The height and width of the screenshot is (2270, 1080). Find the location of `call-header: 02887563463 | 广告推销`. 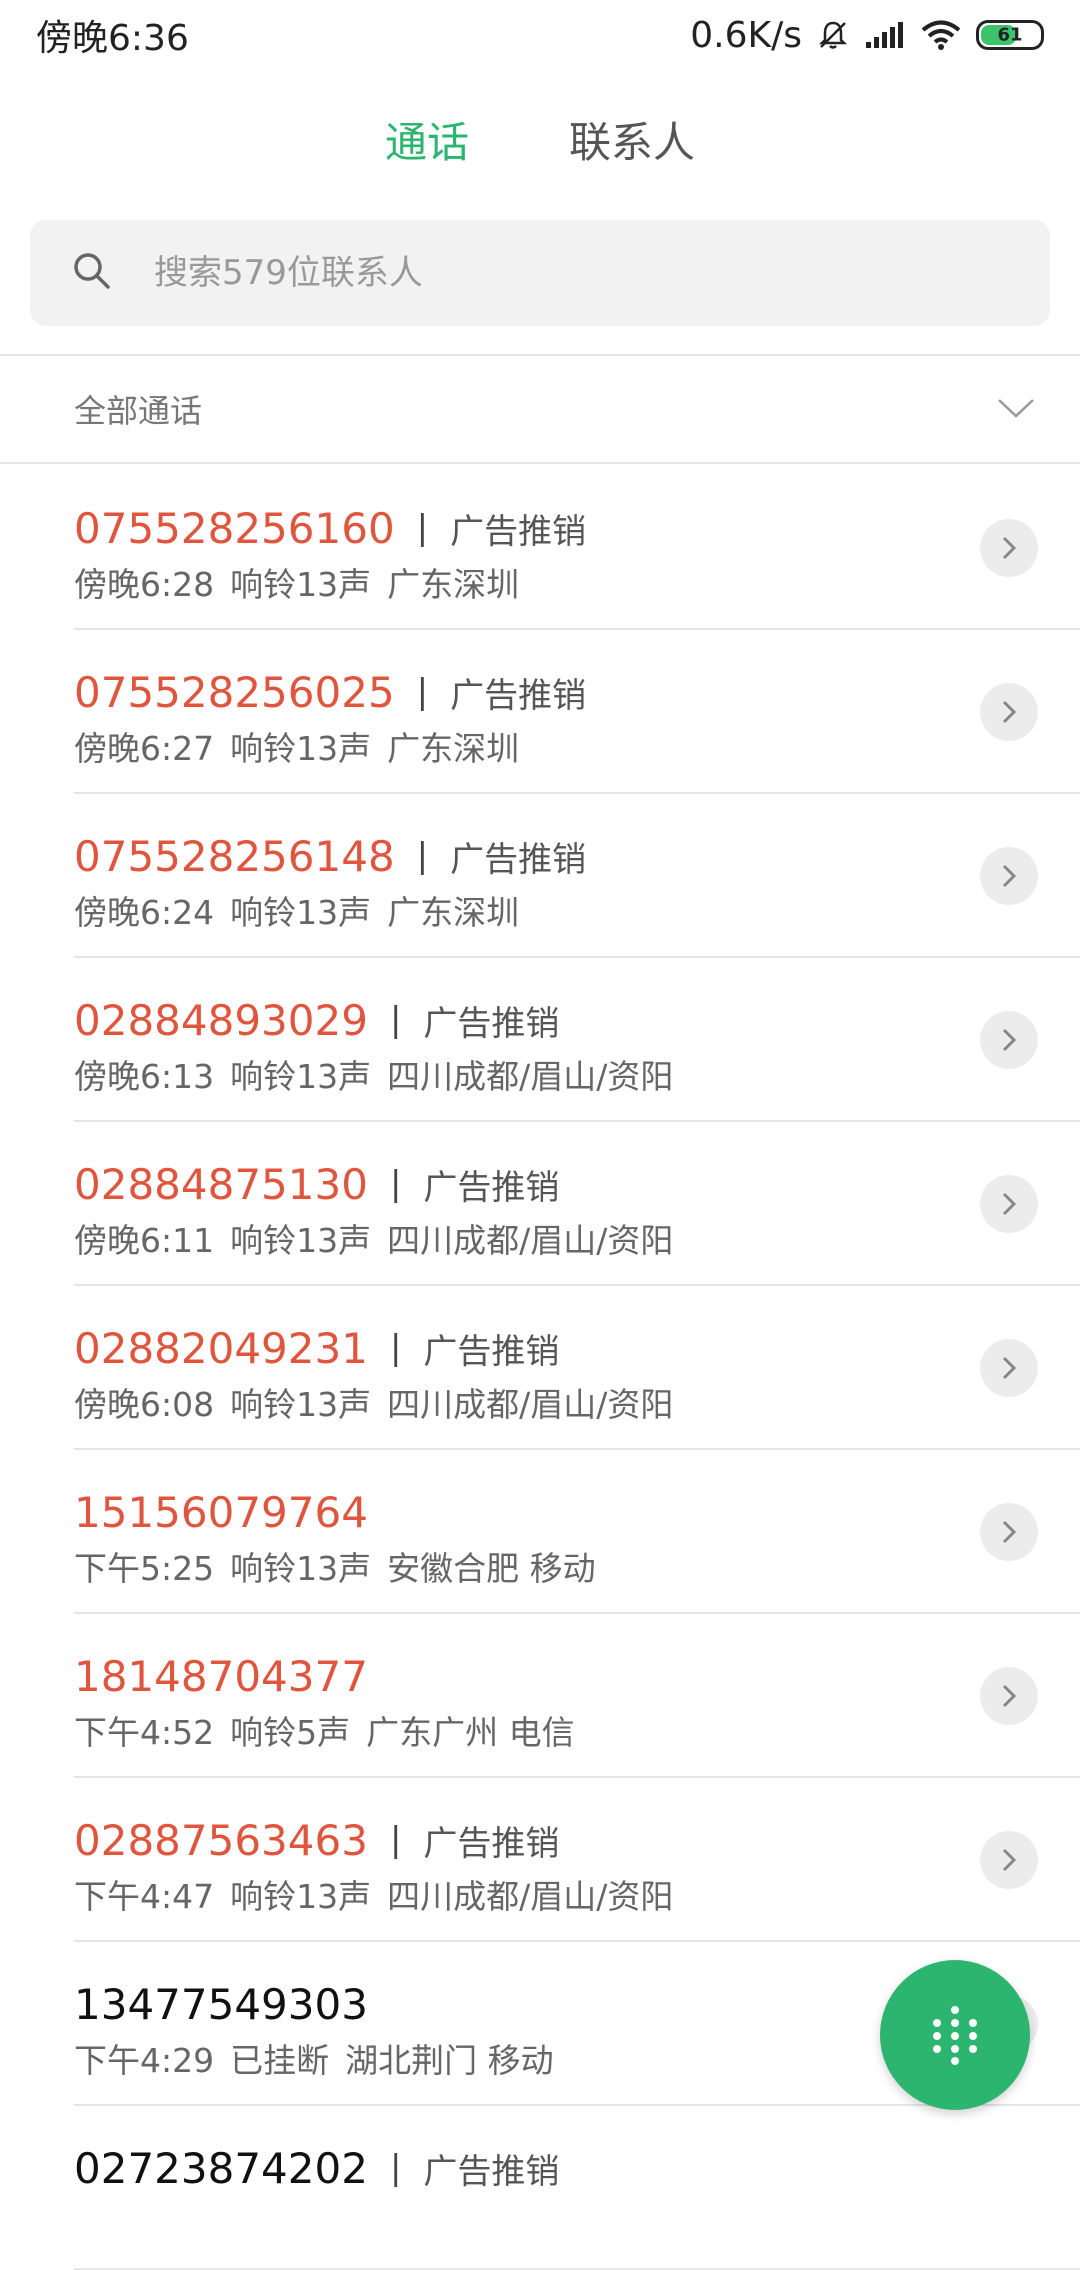

call-header: 02887563463 | 广告推销 is located at coordinates (316, 1840).